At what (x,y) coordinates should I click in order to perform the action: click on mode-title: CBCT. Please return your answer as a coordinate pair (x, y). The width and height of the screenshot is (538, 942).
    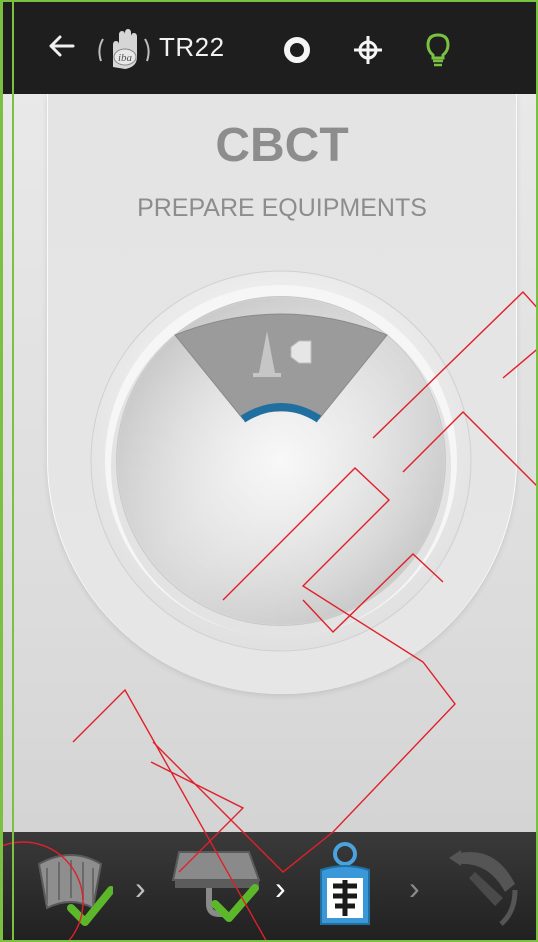
    Looking at the image, I should click on (282, 145).